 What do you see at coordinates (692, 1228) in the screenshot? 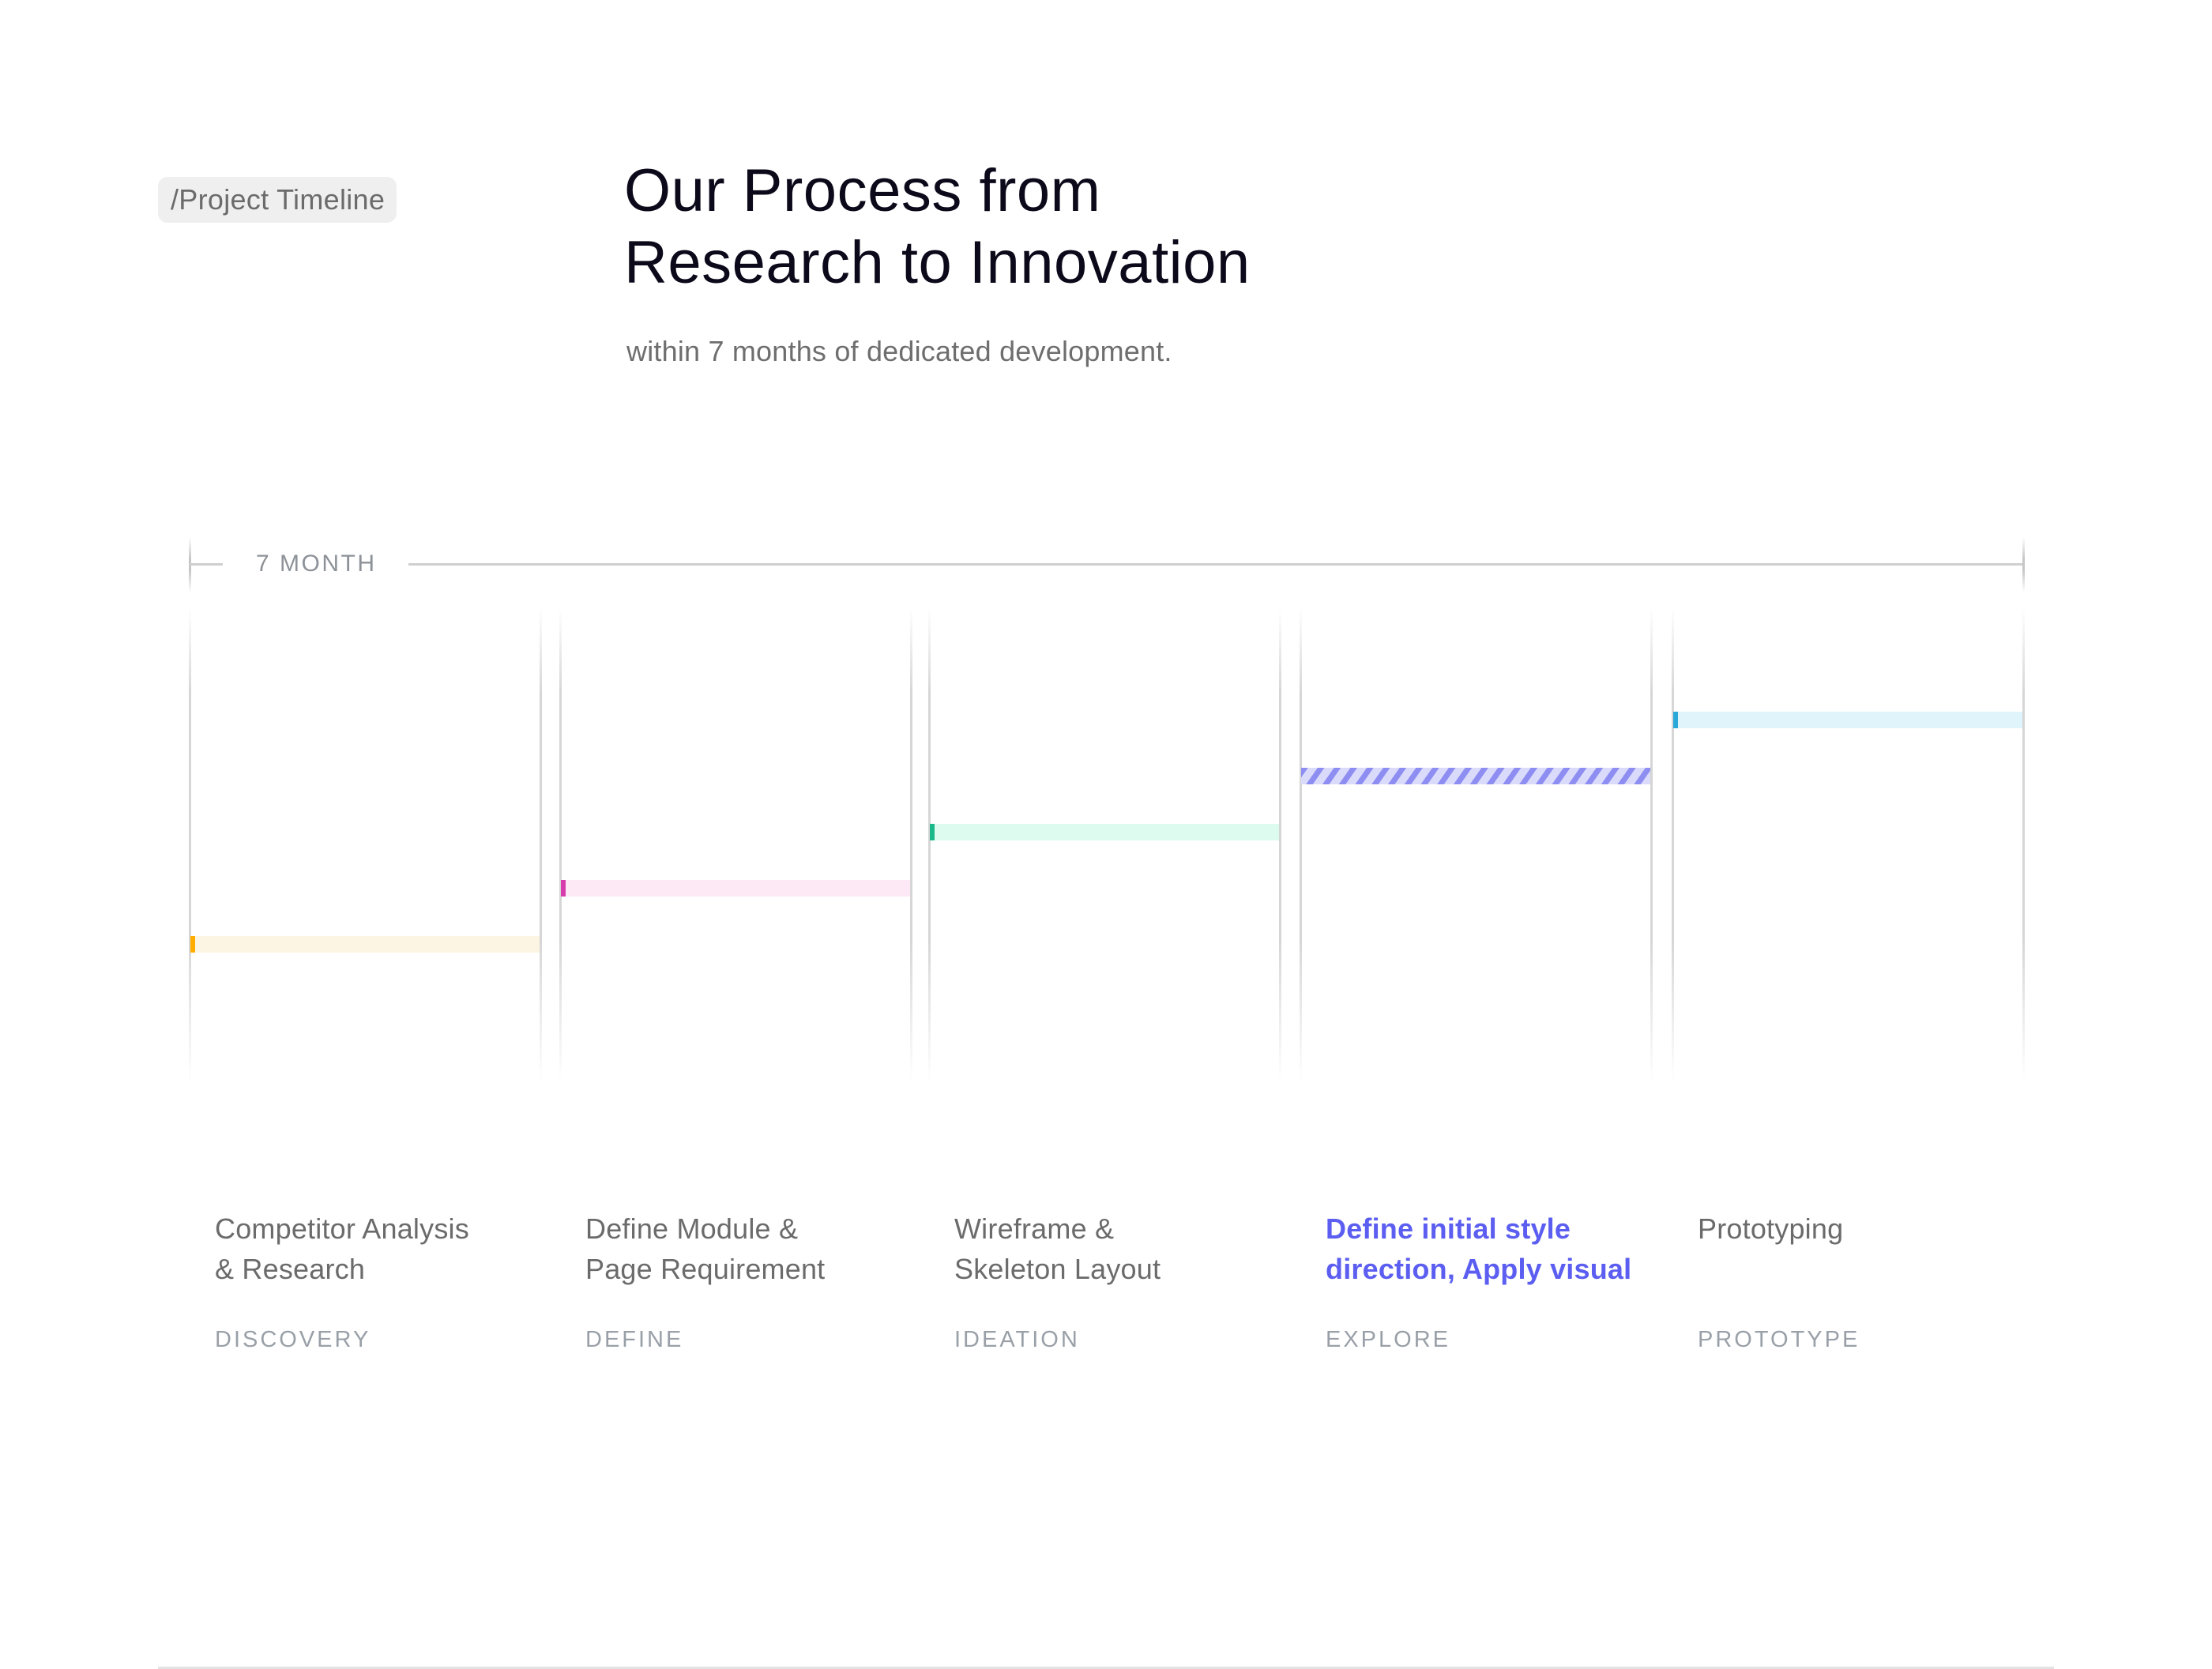
I see `step-title-line: Define Module &` at bounding box center [692, 1228].